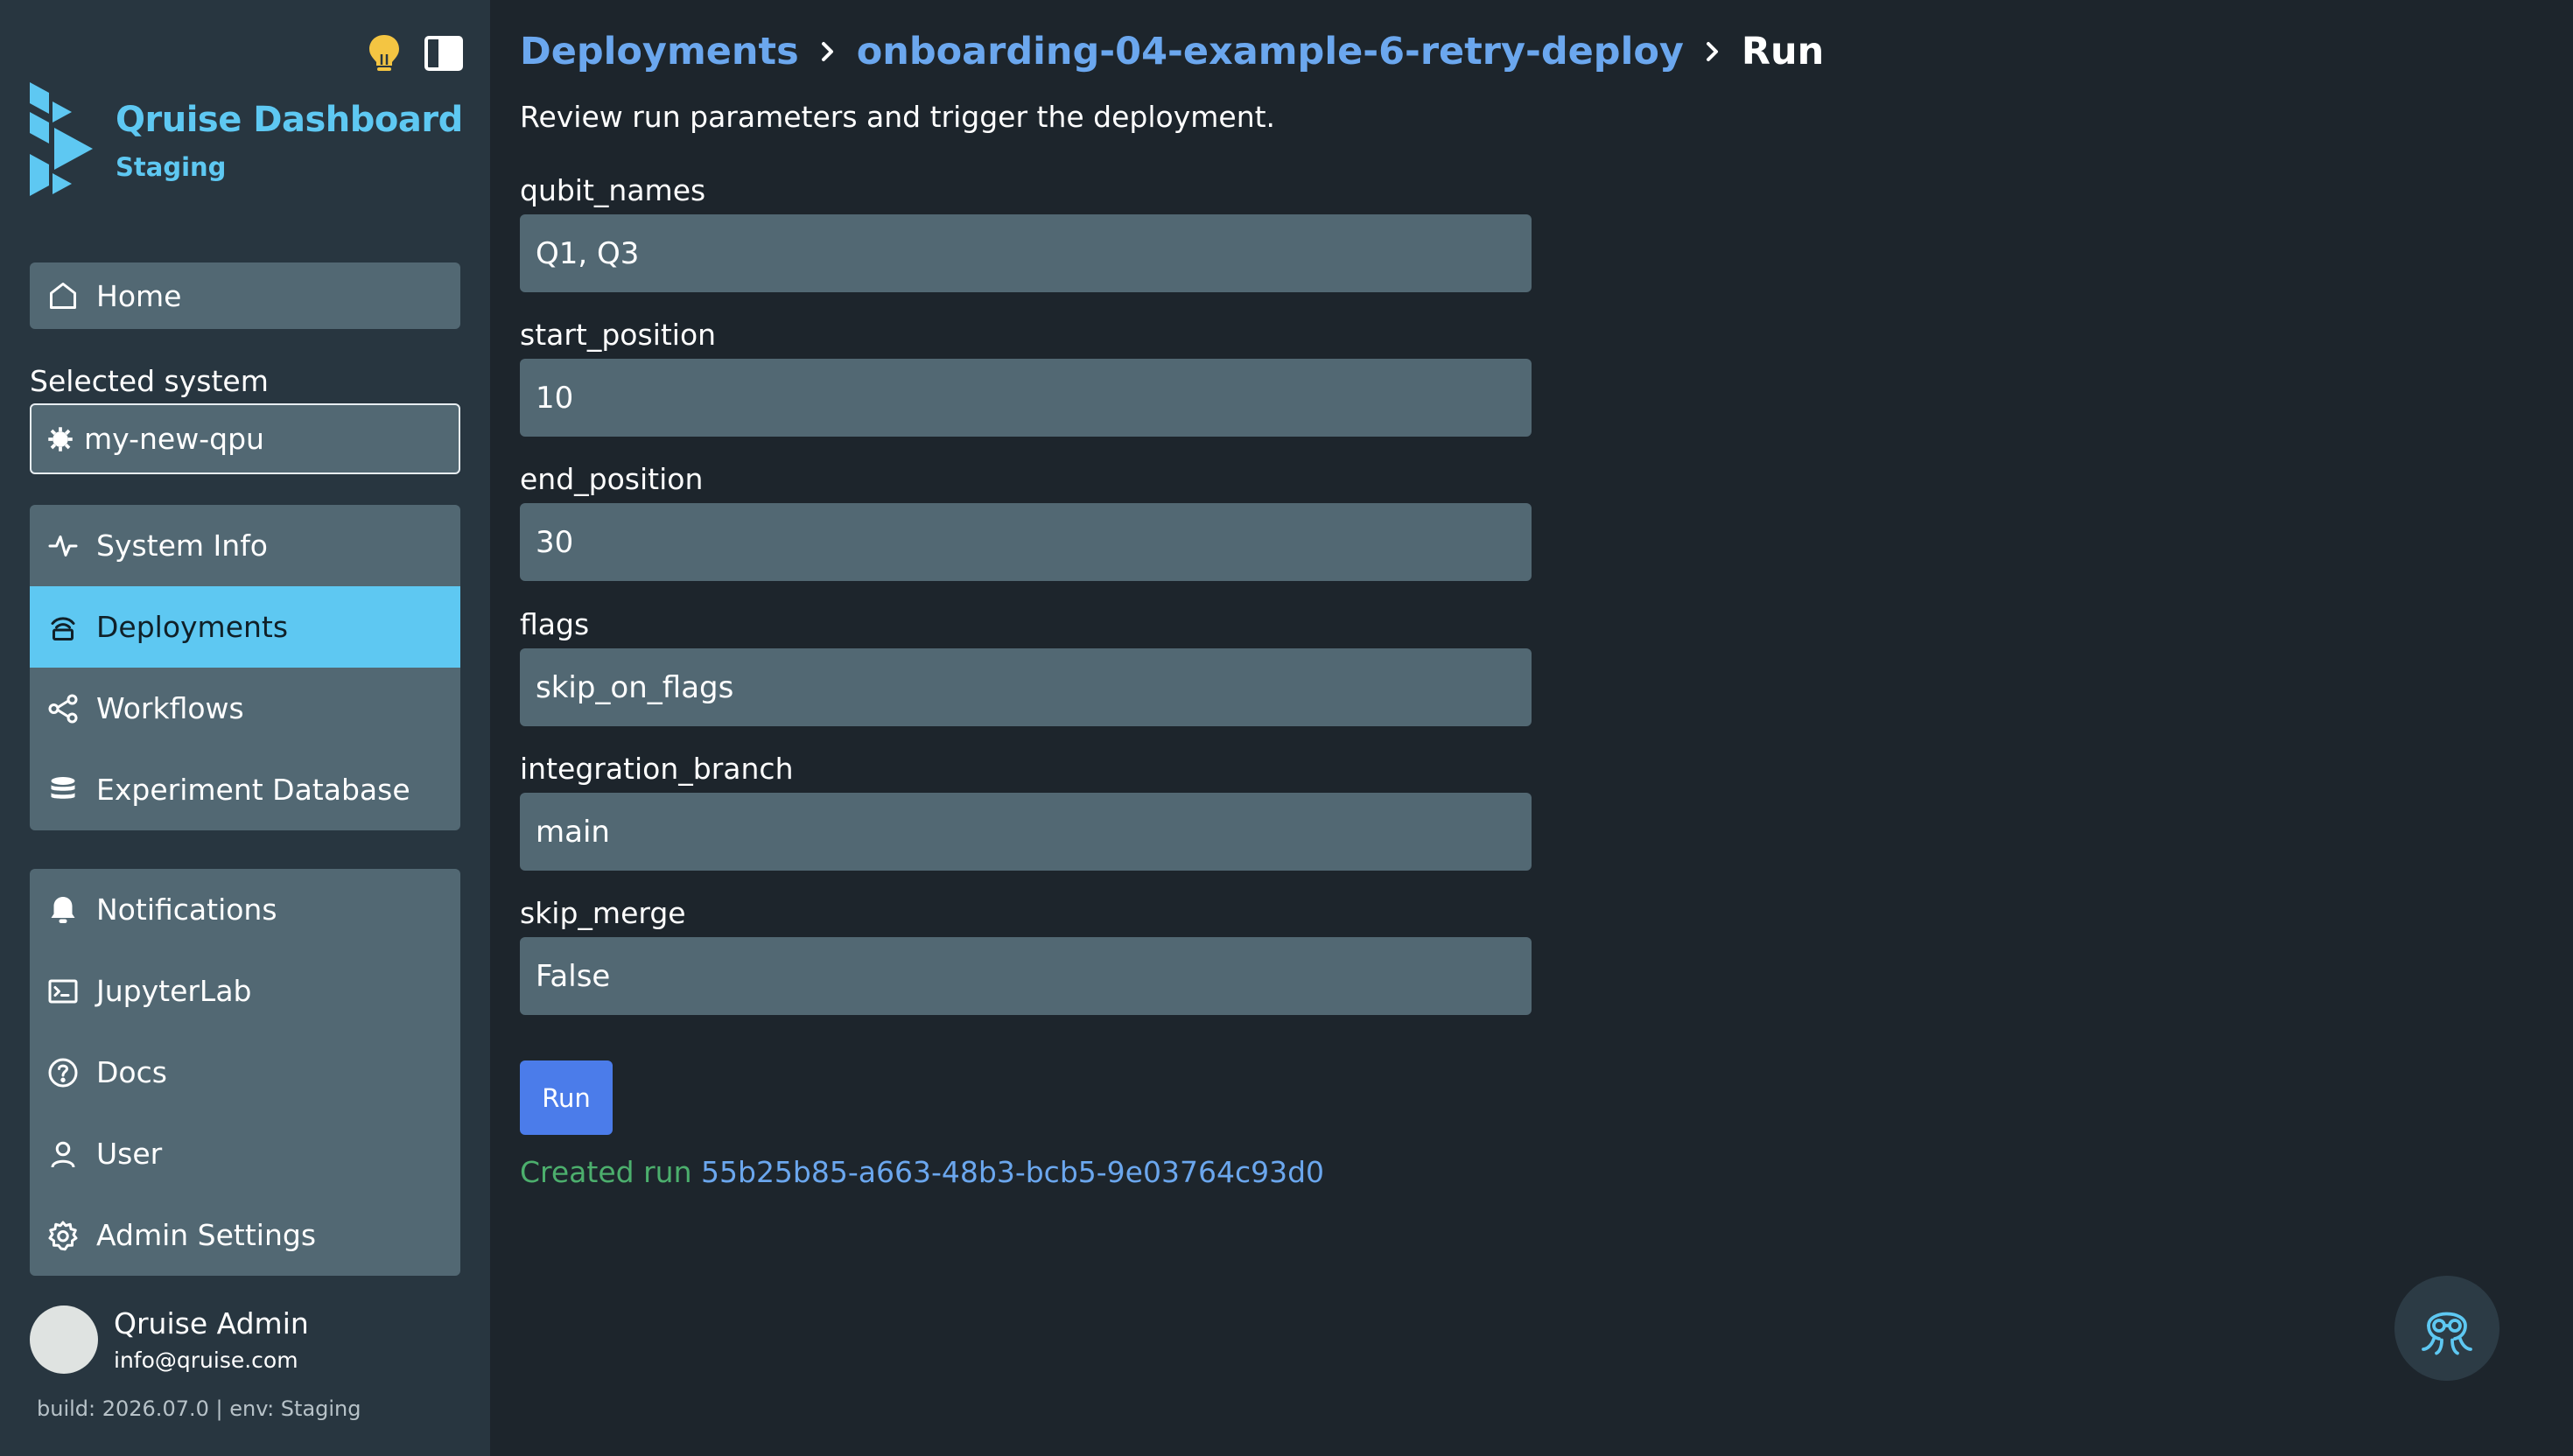 This screenshot has height=1456, width=2573. What do you see at coordinates (618, 335) in the screenshot?
I see `field-label-start-position: start_position` at bounding box center [618, 335].